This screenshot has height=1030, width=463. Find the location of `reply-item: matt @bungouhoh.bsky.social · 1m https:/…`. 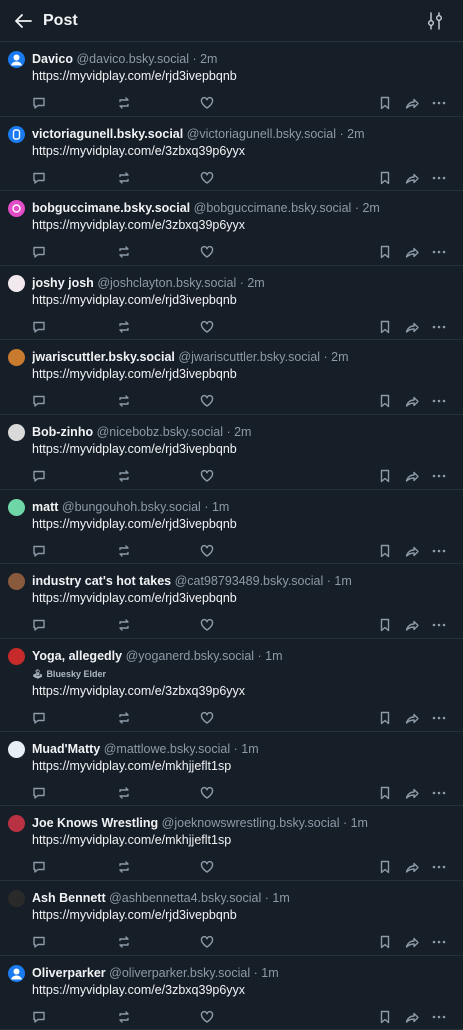

reply-item: matt @bungouhoh.bsky.social · 1m https:/… is located at coordinates (231, 527).